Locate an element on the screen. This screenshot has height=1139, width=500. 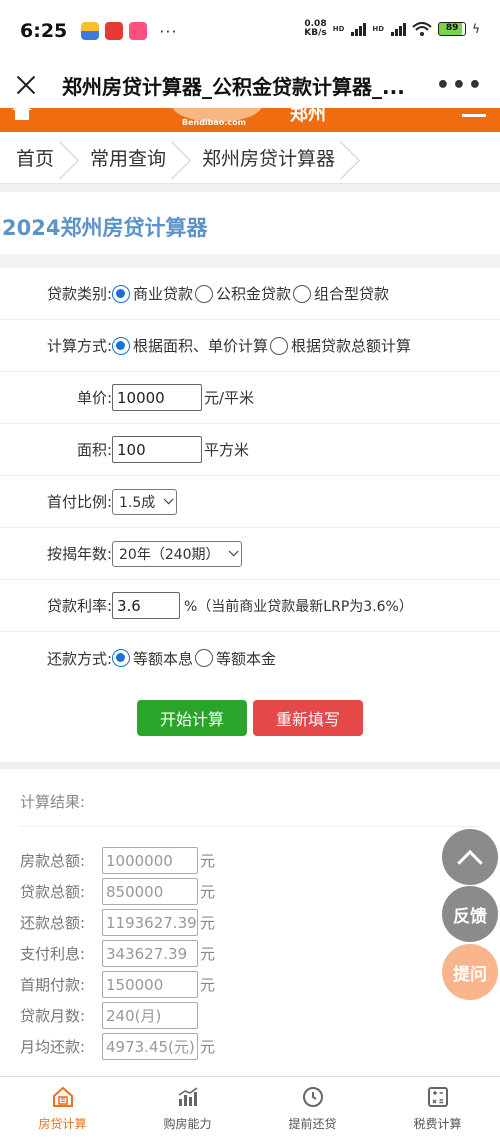
nav-tax-calc: 税费计算 is located at coordinates (437, 1108).